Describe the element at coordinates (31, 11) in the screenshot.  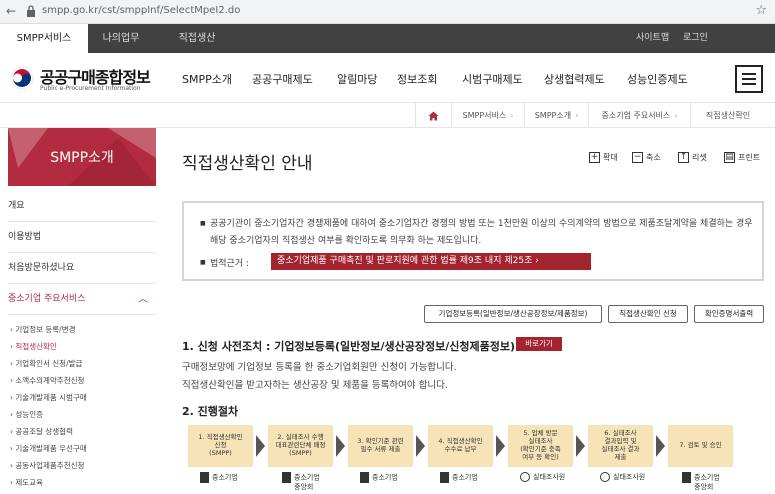
I see `lock-icon` at that location.